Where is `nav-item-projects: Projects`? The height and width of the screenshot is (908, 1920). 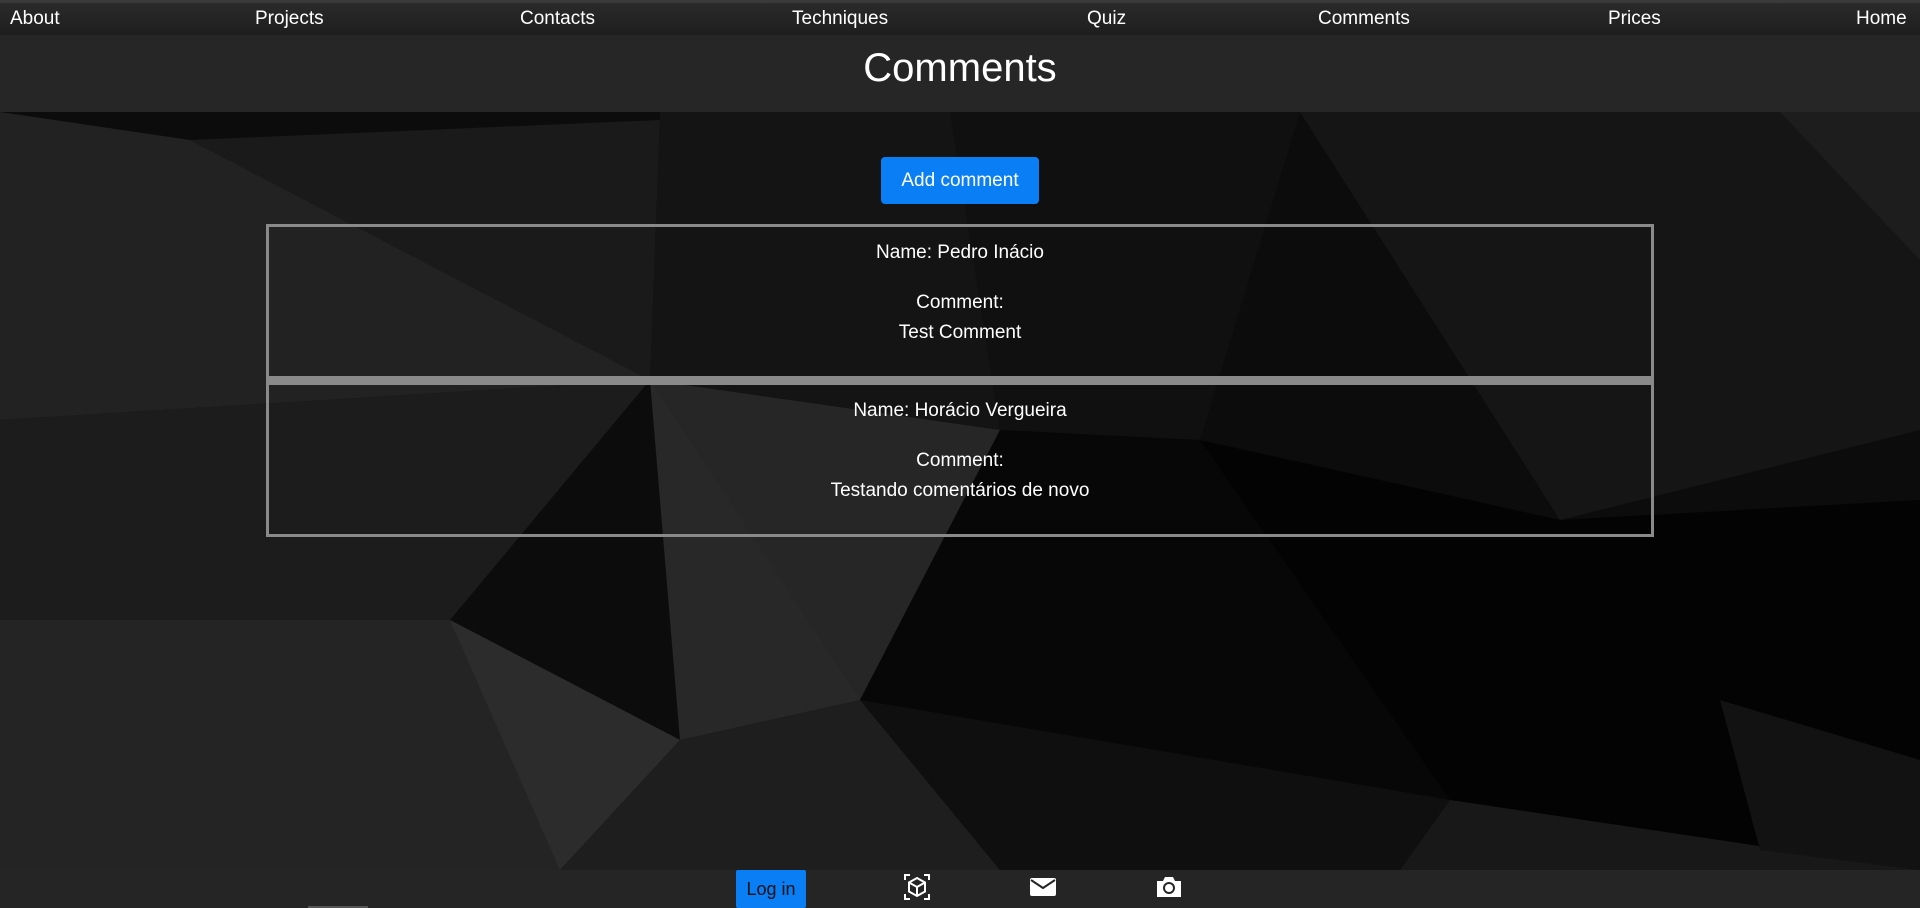 nav-item-projects: Projects is located at coordinates (289, 19).